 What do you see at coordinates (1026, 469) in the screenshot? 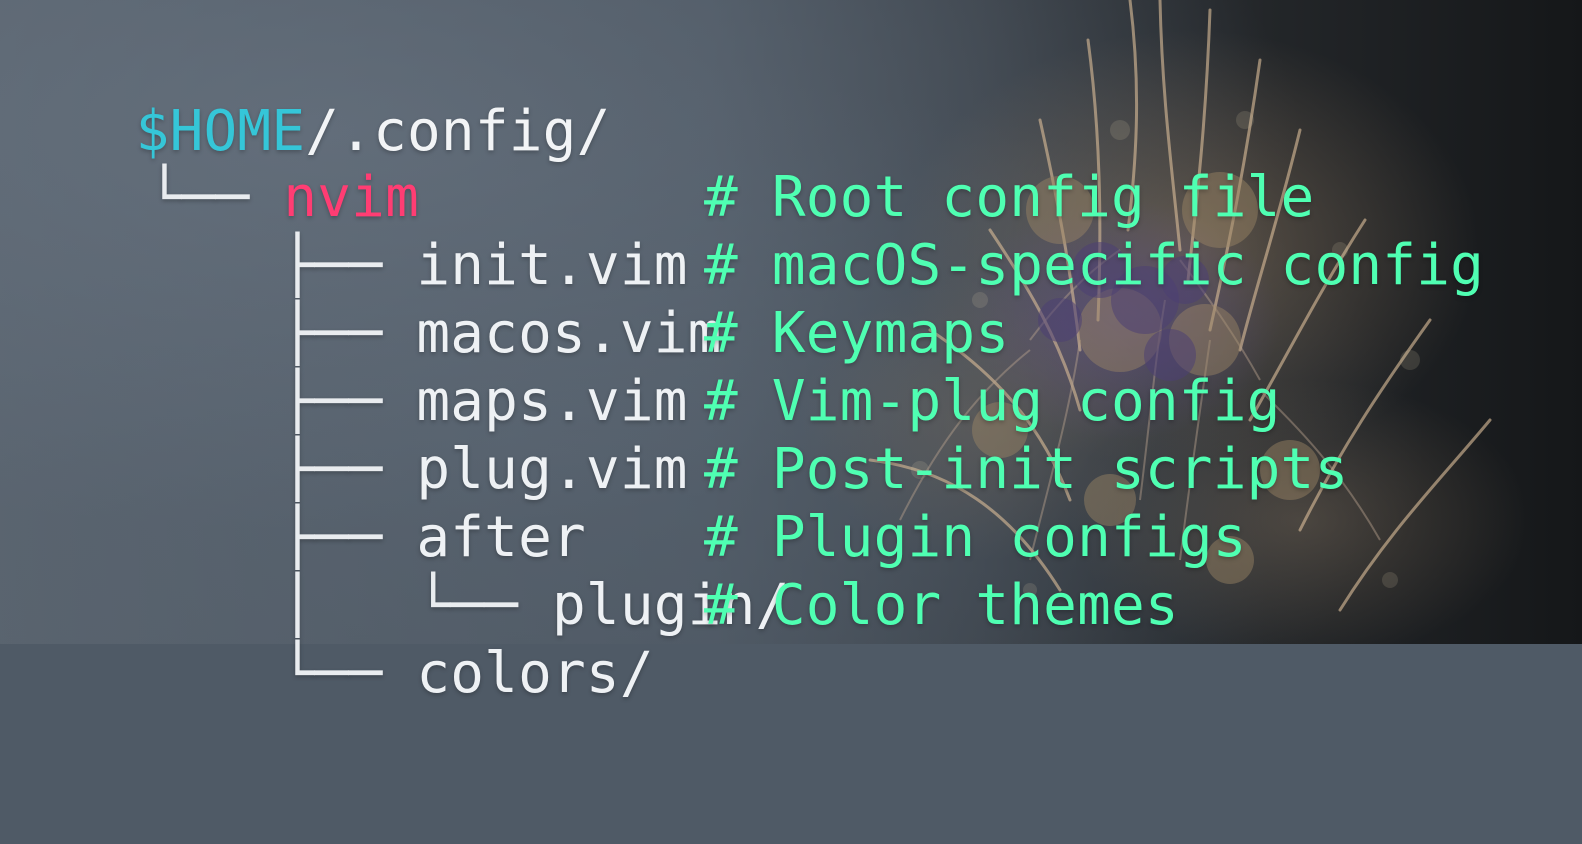
I see `file-comment: # Post-init scripts` at bounding box center [1026, 469].